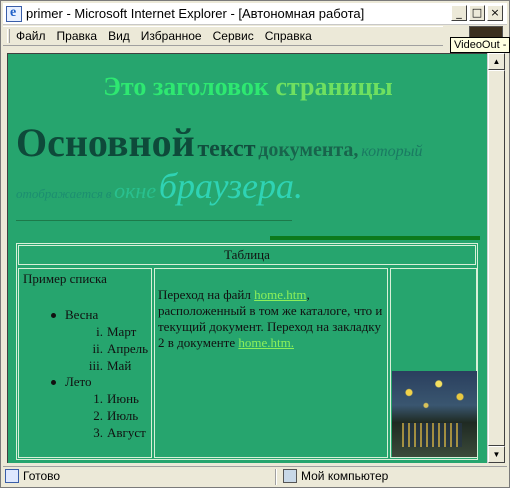 Image resolution: width=510 pixels, height=488 pixels. I want to click on month-label: Июнь, so click(123, 398).